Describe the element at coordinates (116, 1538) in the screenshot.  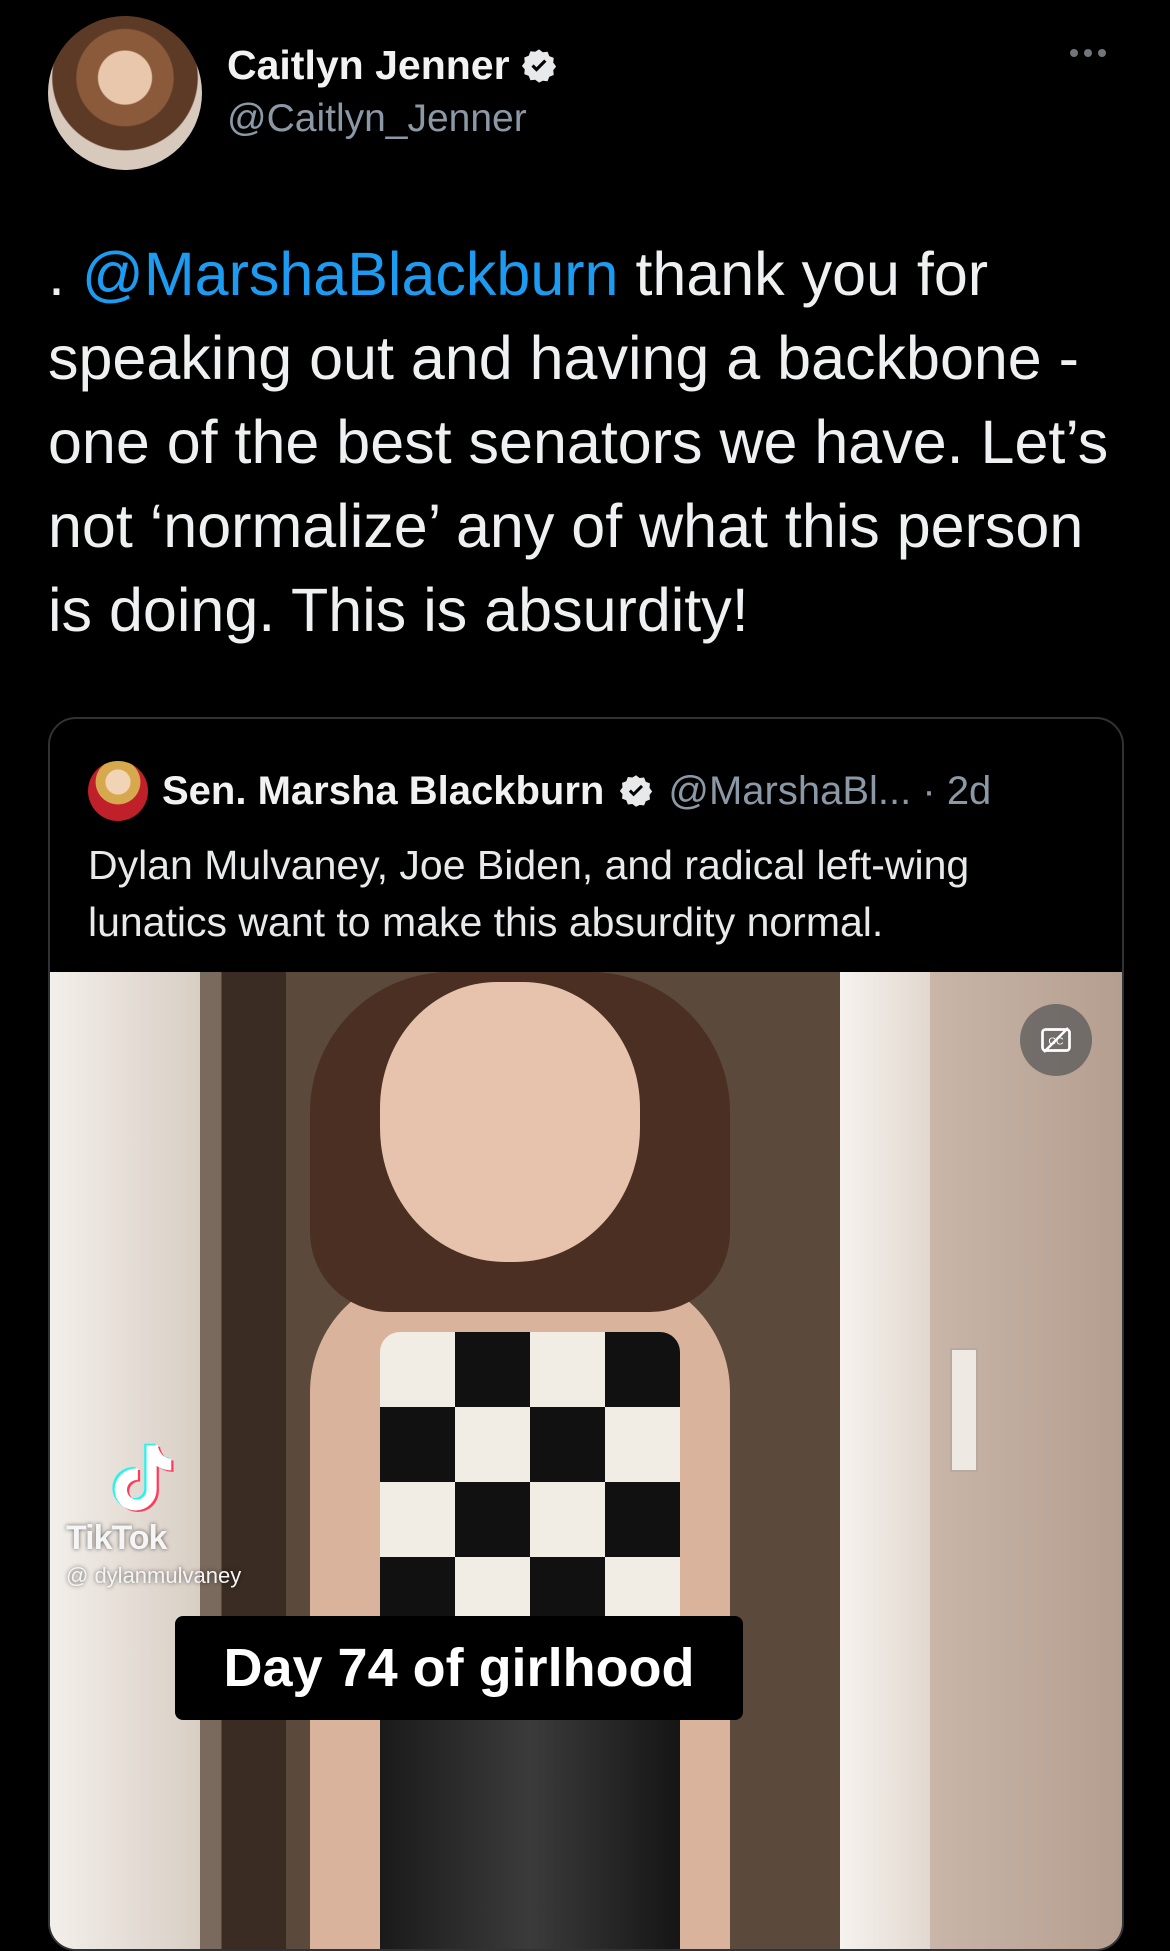
I see `tiktok-watermark: TikTok` at that location.